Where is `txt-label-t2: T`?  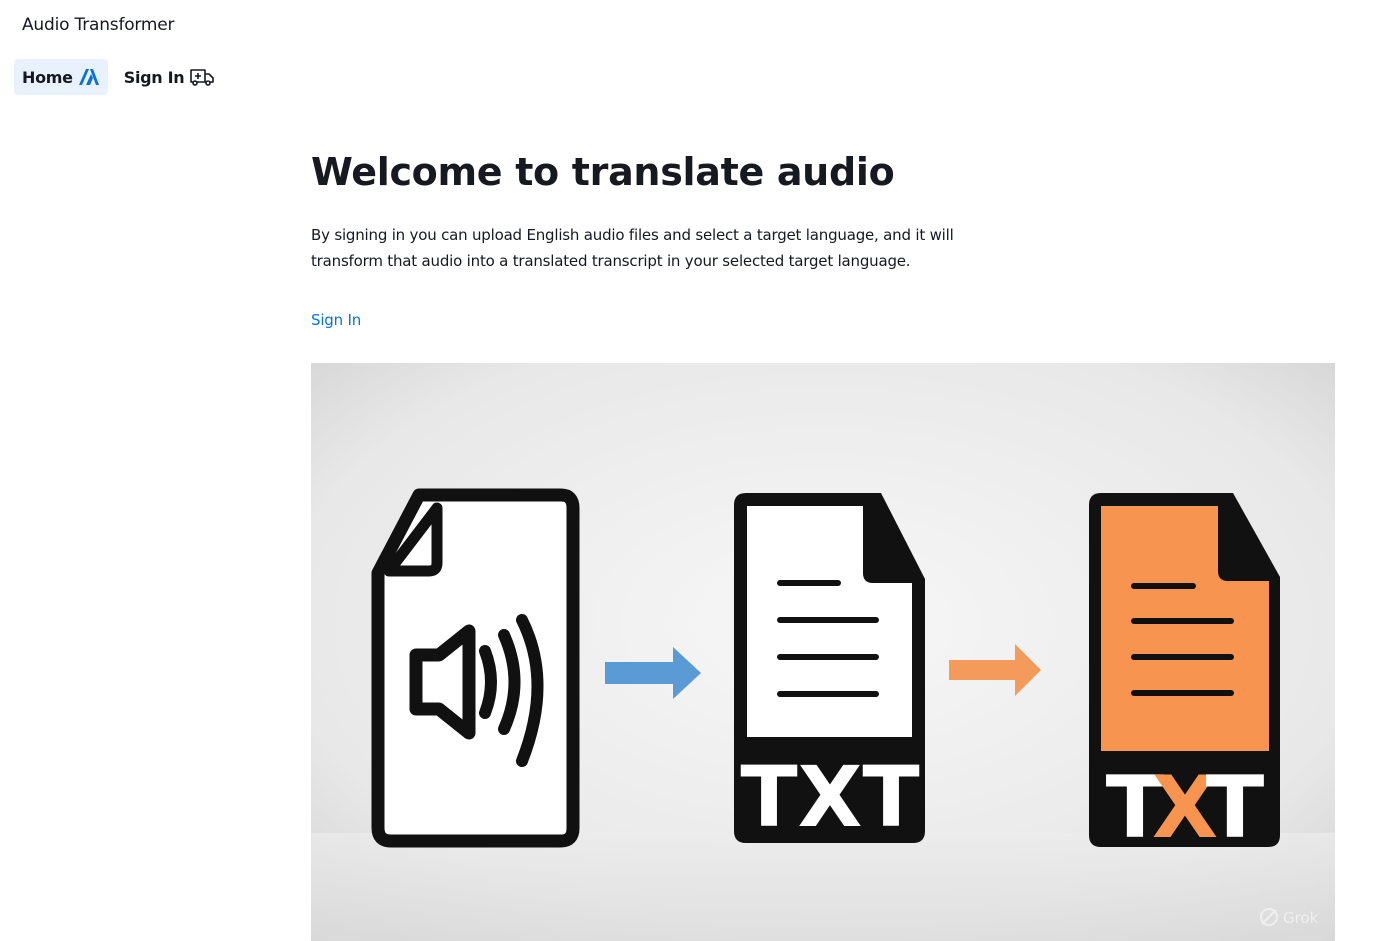 txt-label-t2: T is located at coordinates (1235, 808).